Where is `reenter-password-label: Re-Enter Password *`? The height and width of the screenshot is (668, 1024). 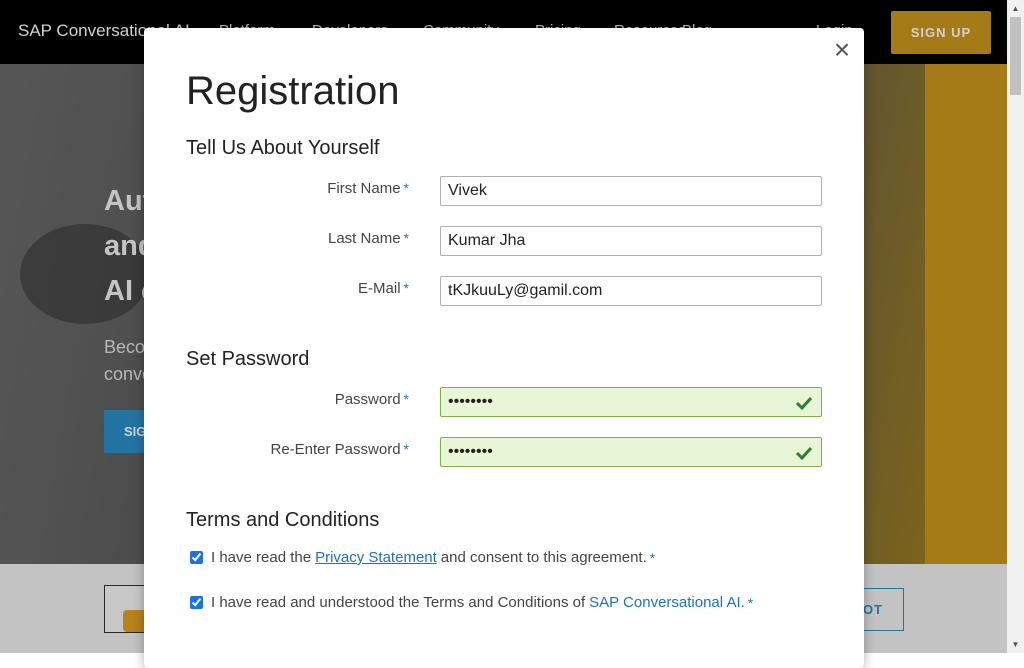
reenter-password-label: Re-Enter Password * is located at coordinates (339, 449).